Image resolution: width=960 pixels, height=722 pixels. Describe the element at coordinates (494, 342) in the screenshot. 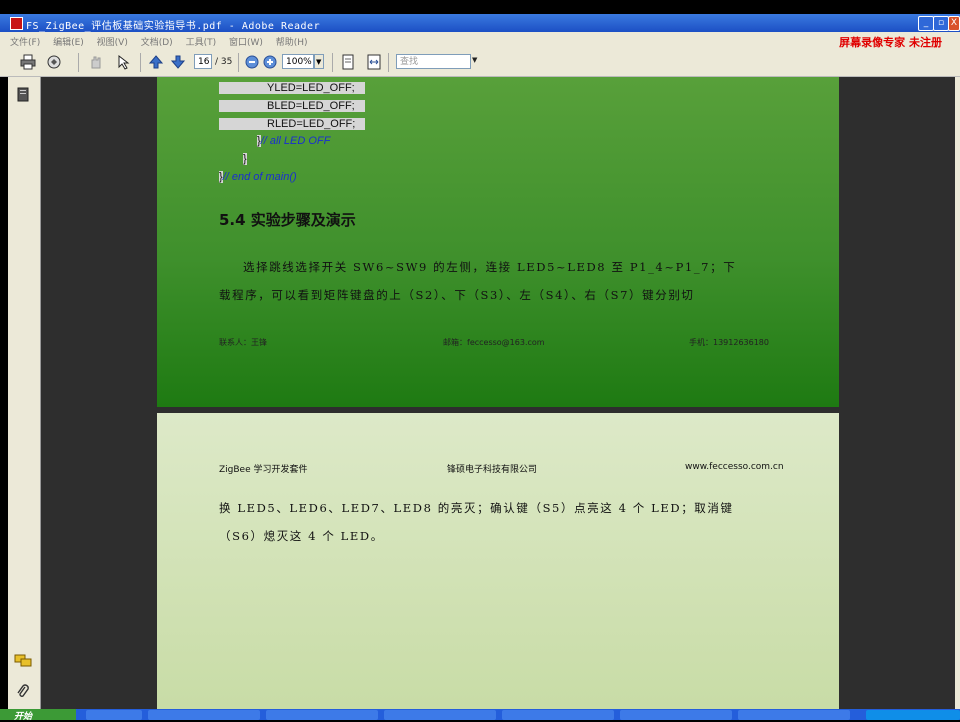

I see `footer-email: 邮箱：feccesso@163.com` at that location.